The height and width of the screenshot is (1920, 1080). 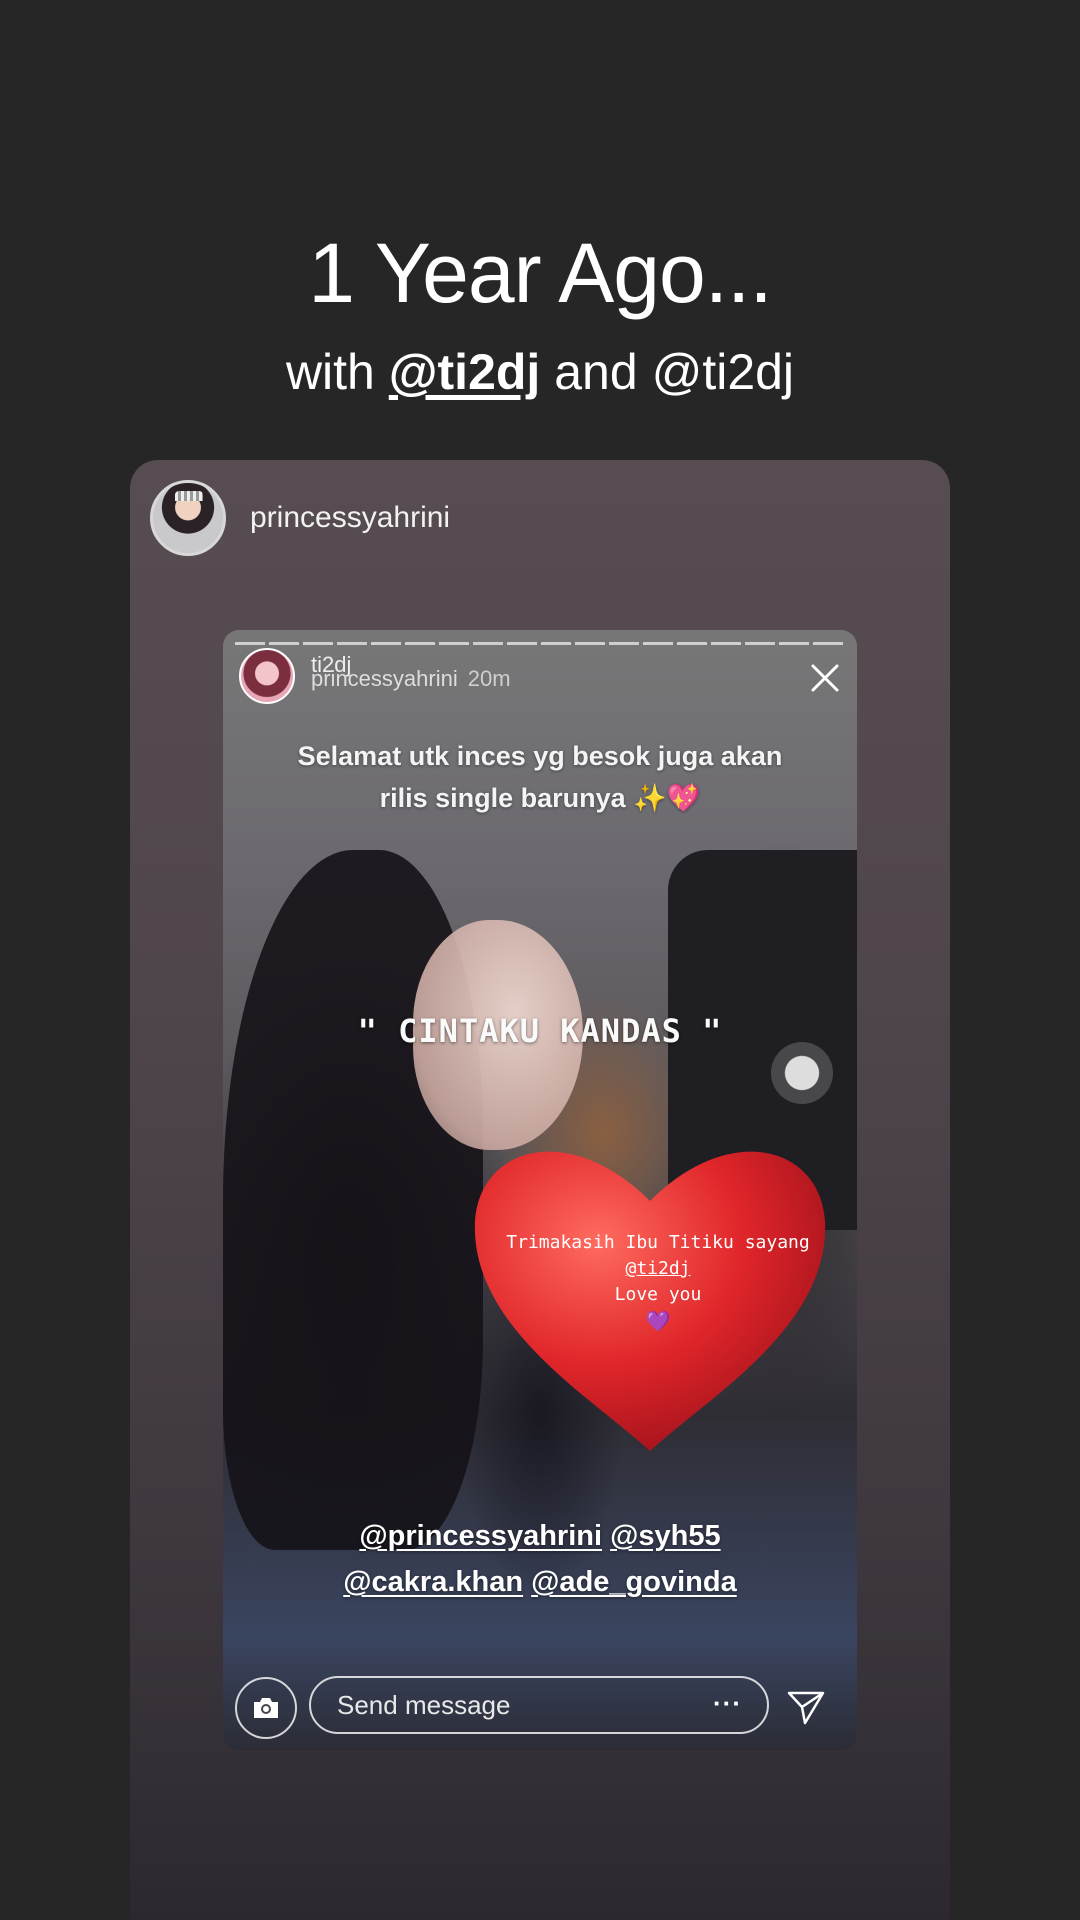 What do you see at coordinates (806, 1706) in the screenshot?
I see `send-icon` at bounding box center [806, 1706].